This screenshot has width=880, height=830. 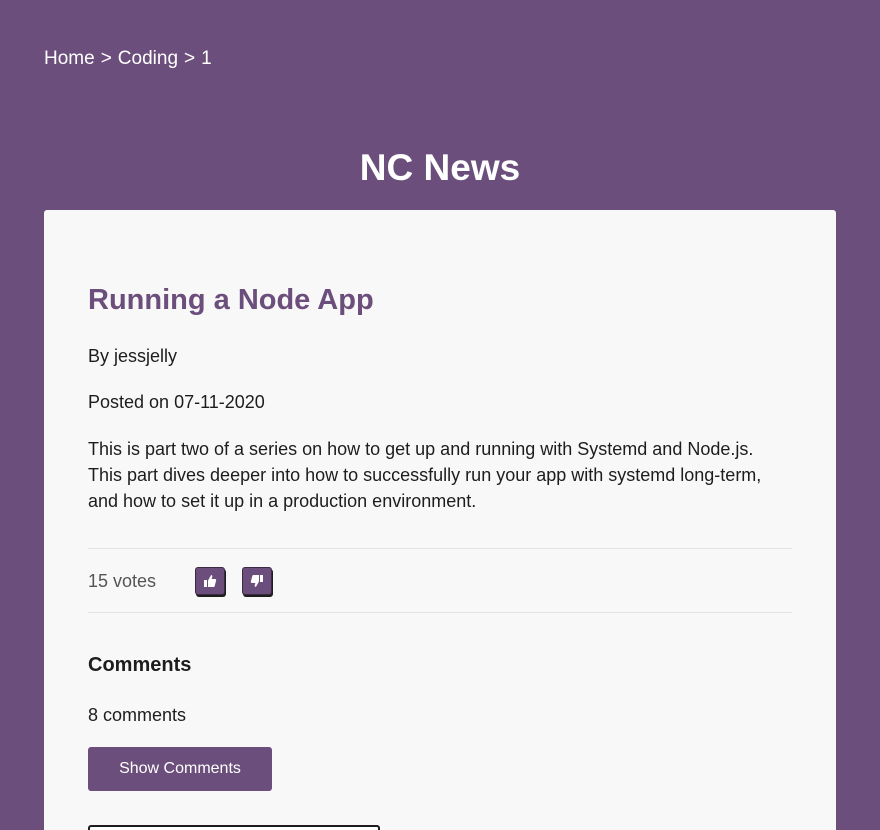 What do you see at coordinates (133, 356) in the screenshot?
I see `article-author: By jessjelly` at bounding box center [133, 356].